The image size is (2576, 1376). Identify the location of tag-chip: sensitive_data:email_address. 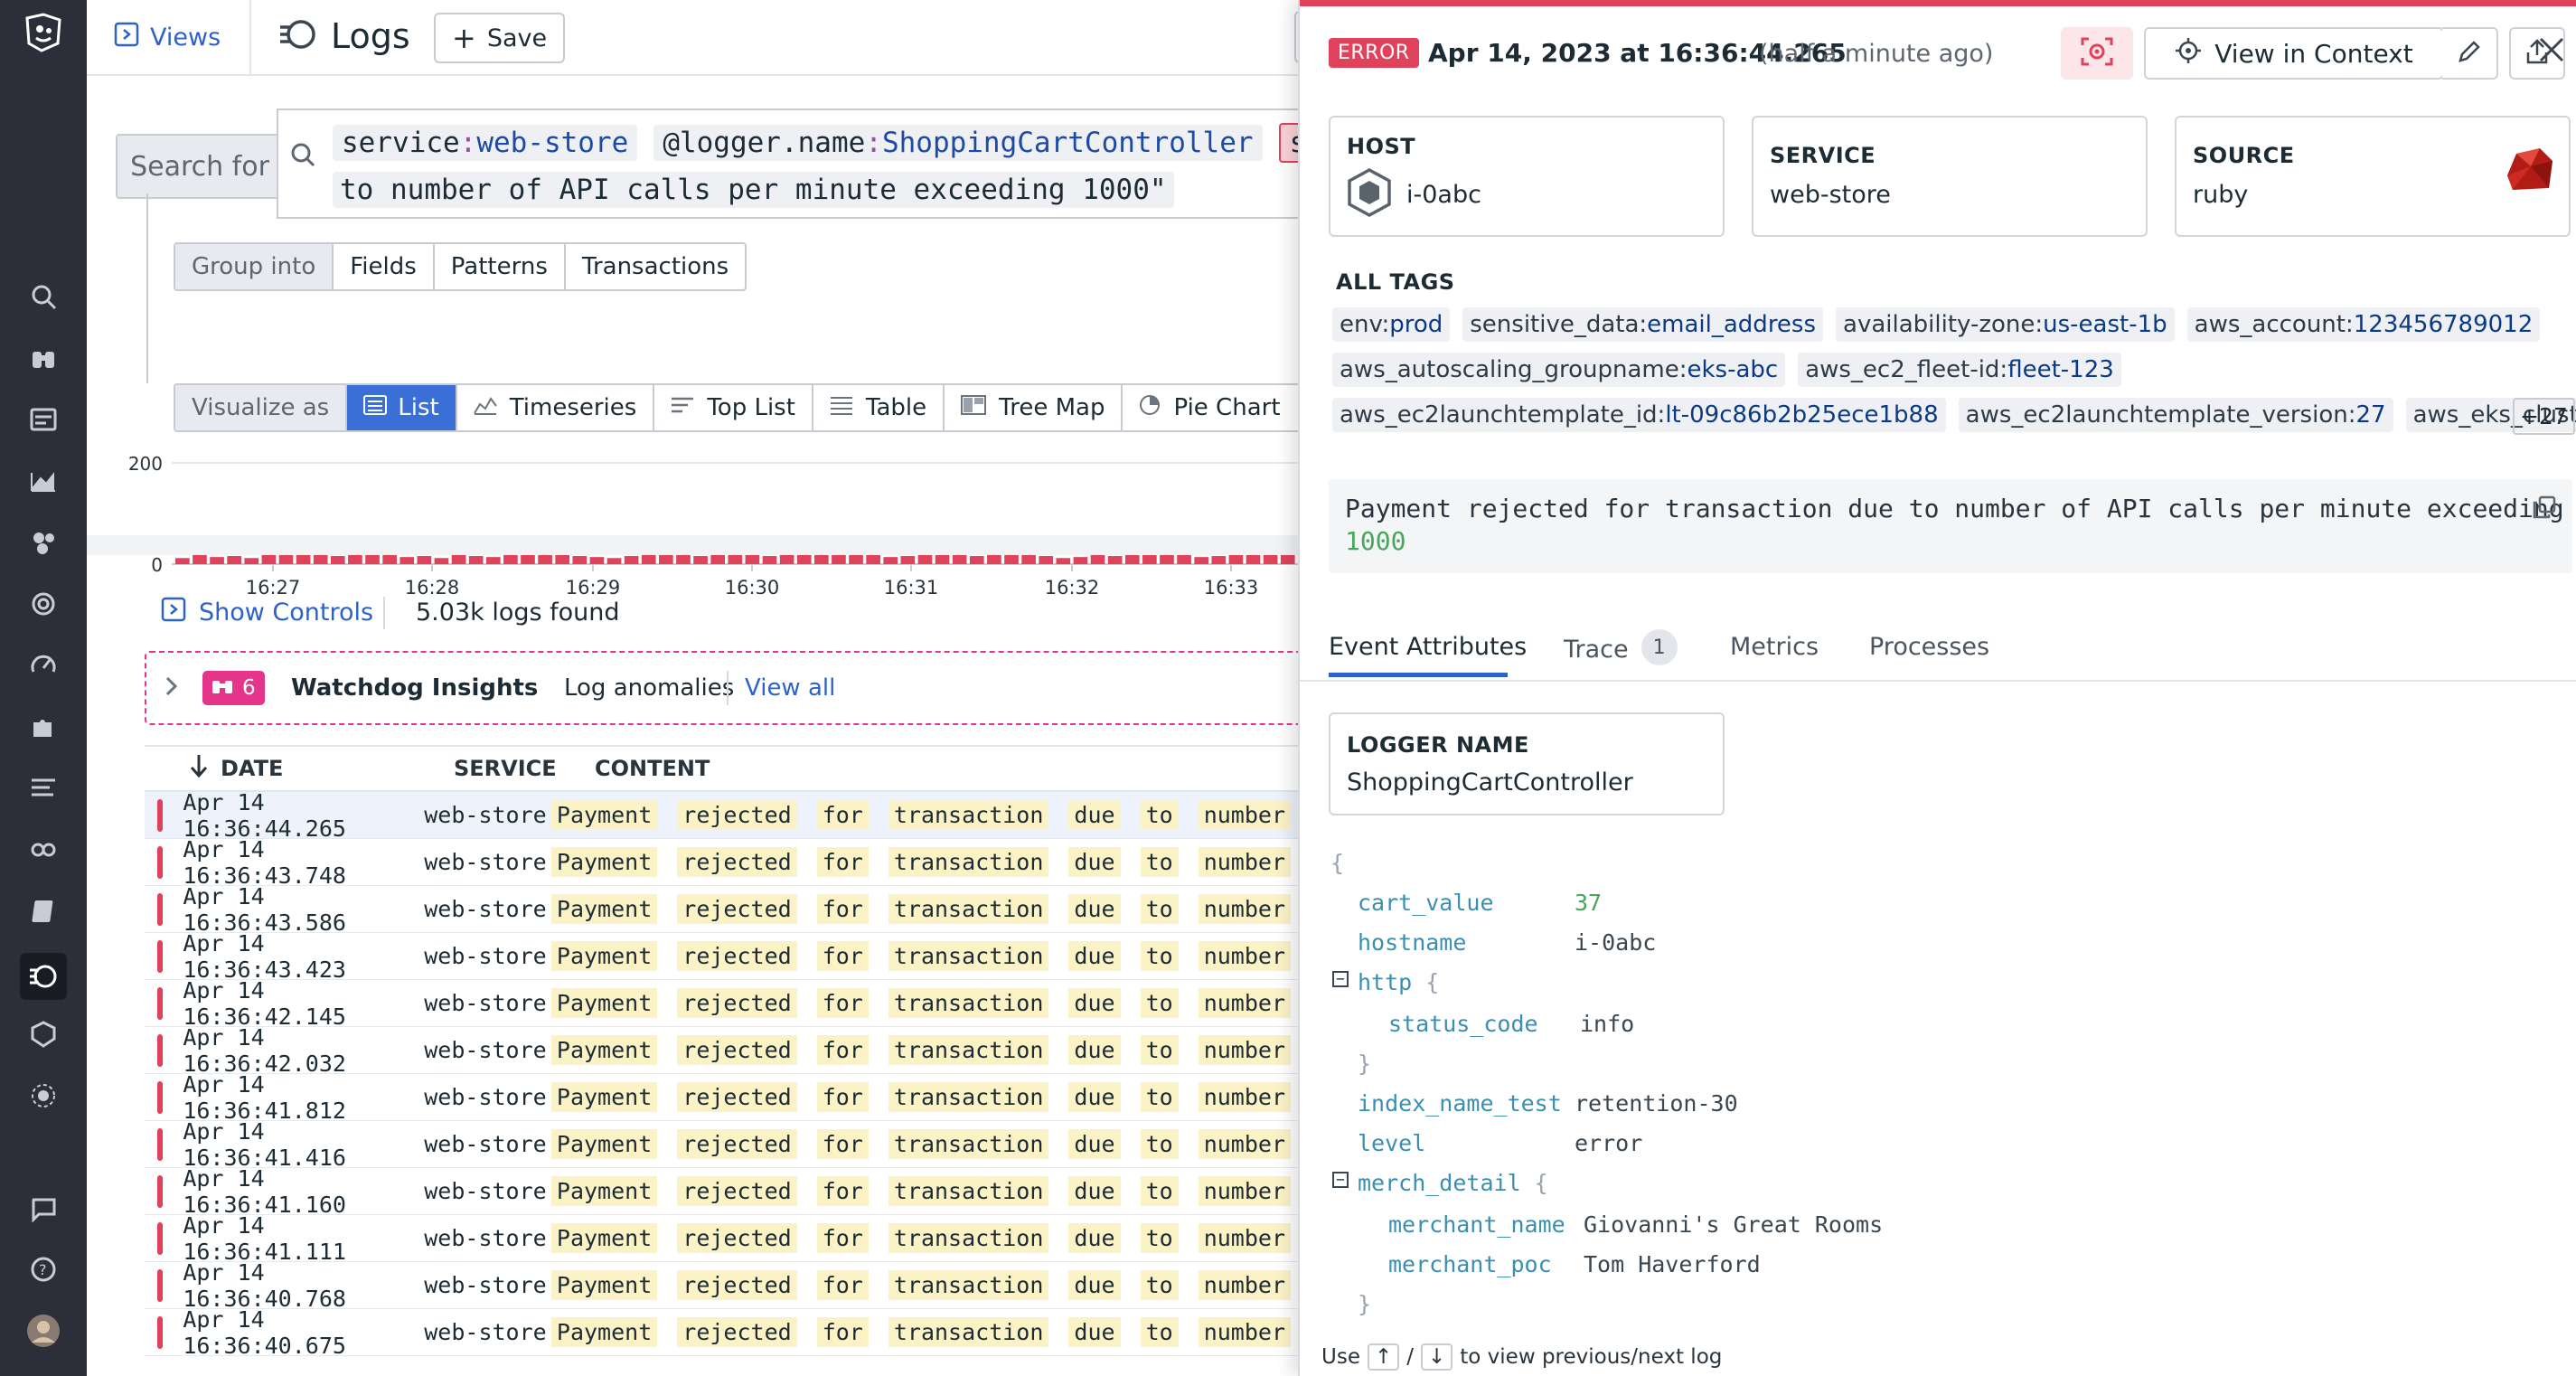
(1643, 325).